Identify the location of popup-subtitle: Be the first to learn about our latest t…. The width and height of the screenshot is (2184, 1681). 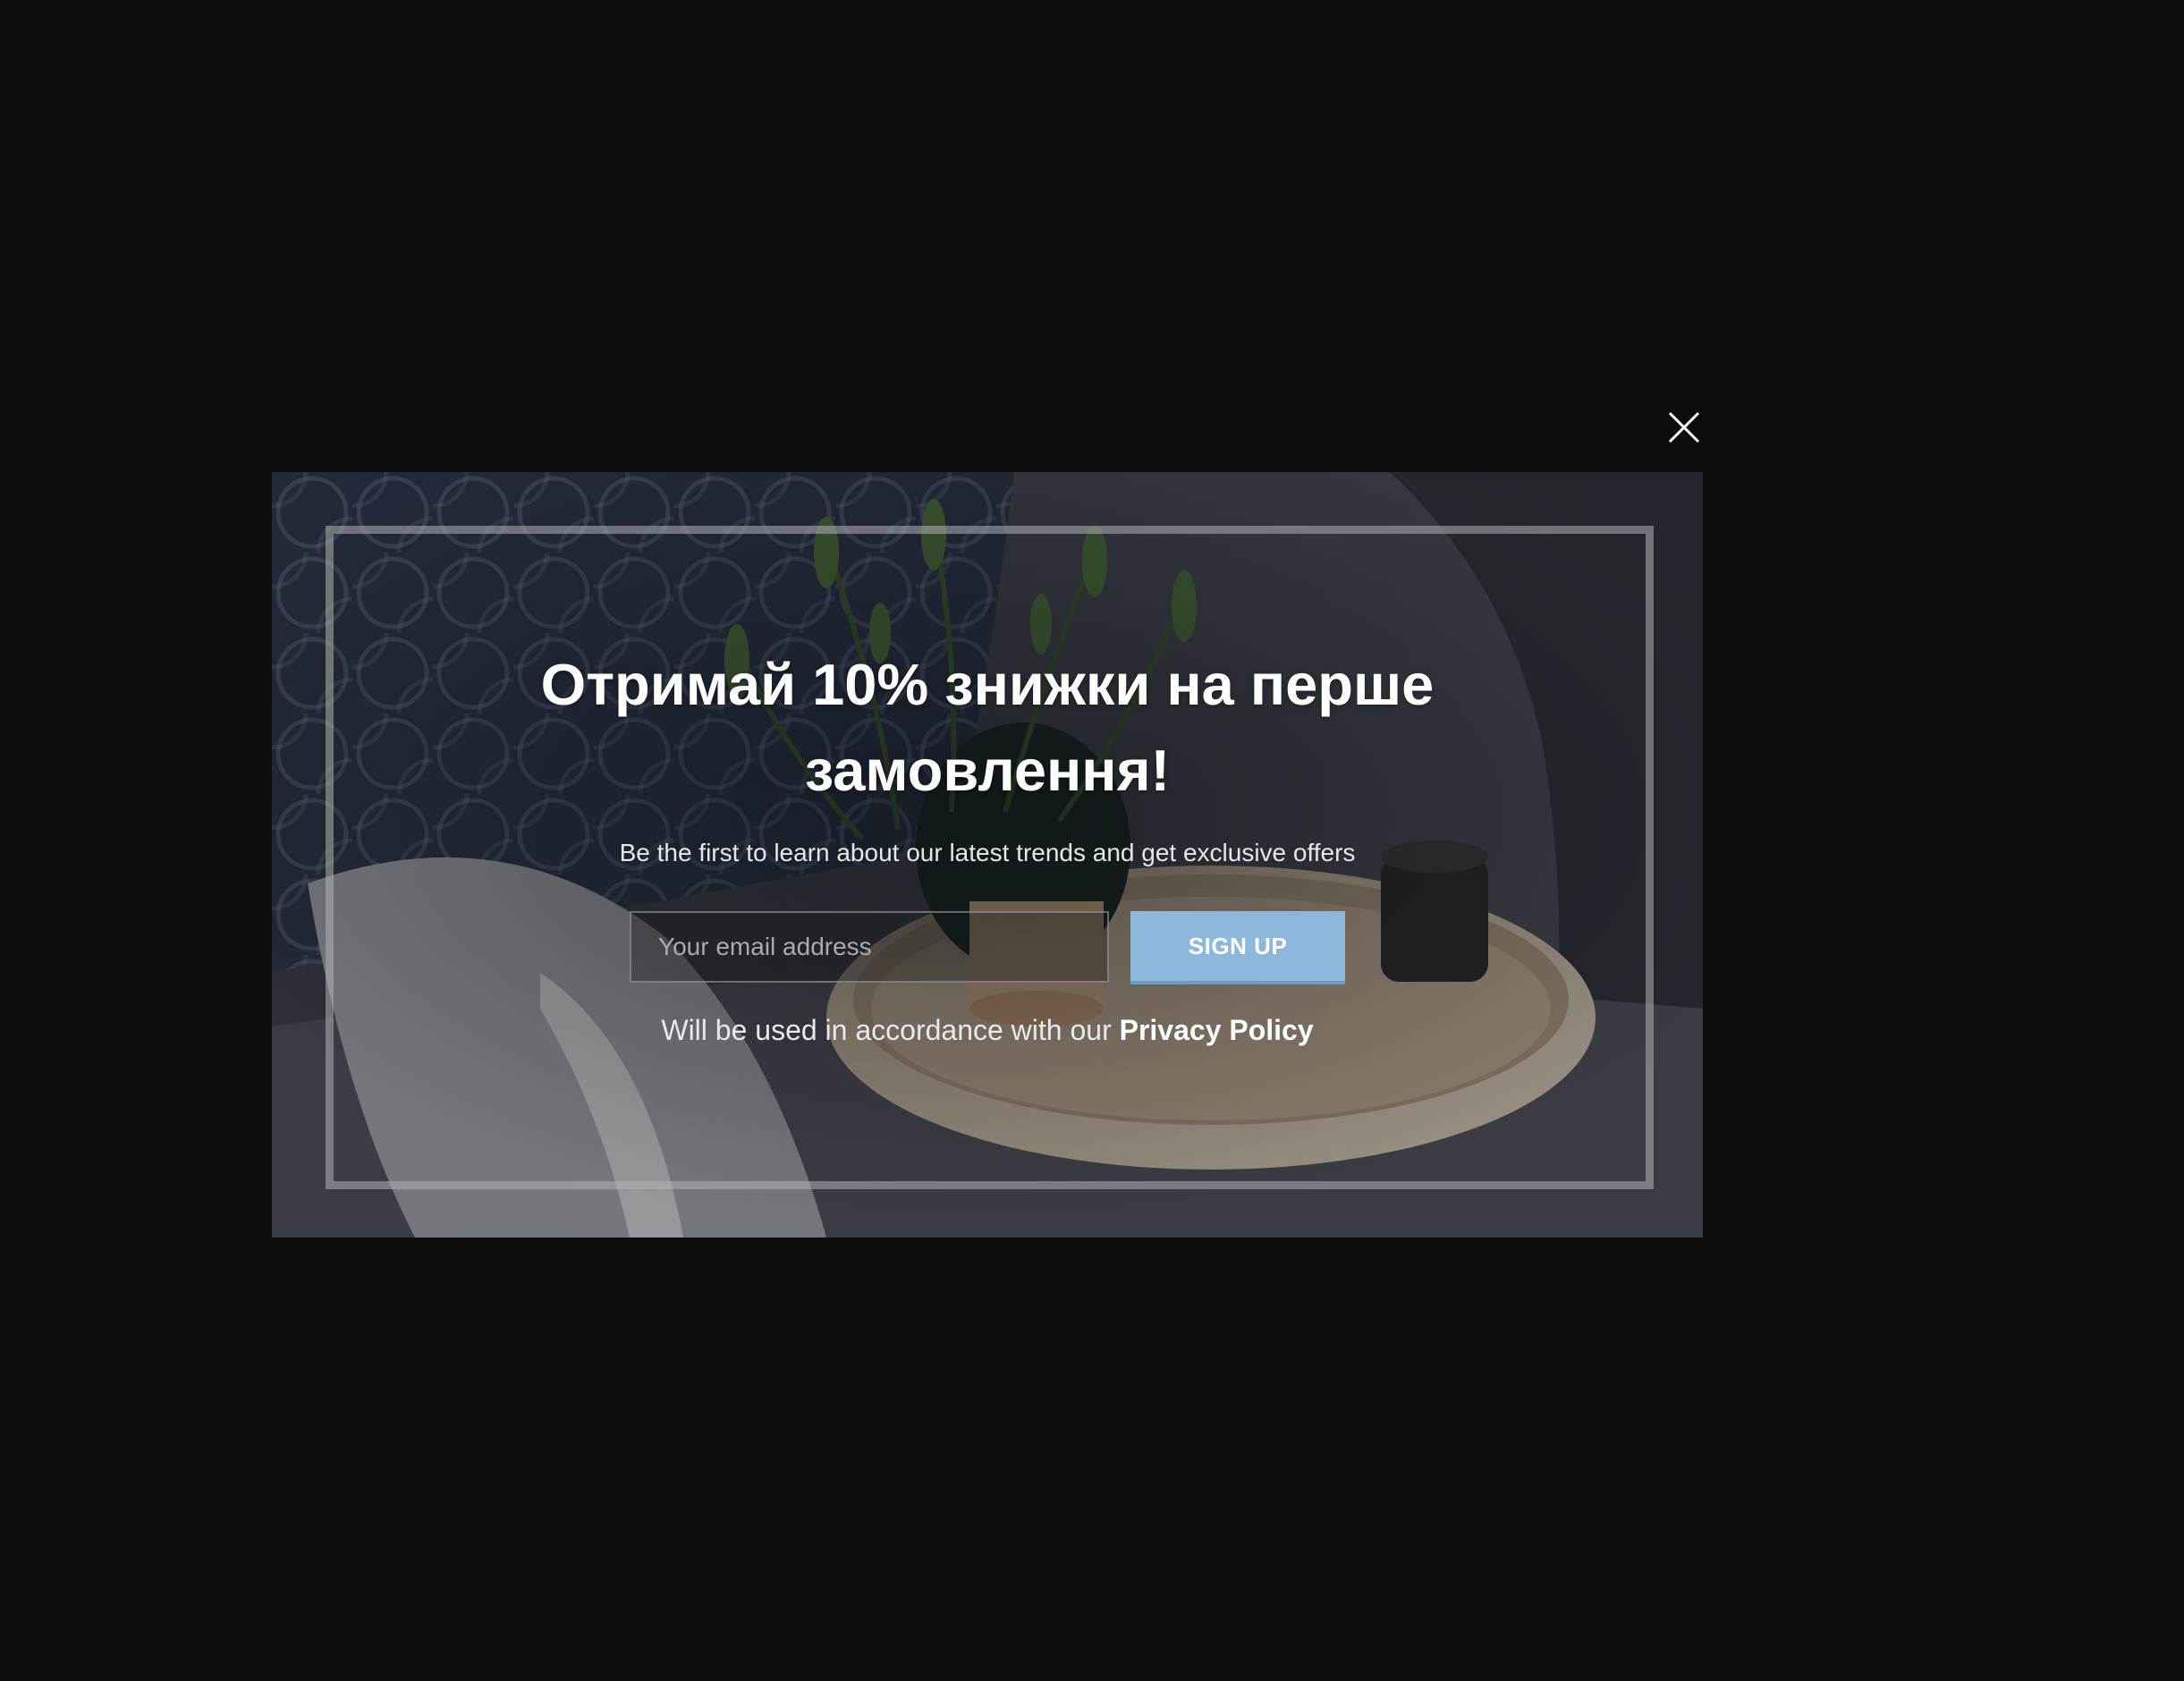
(987, 852).